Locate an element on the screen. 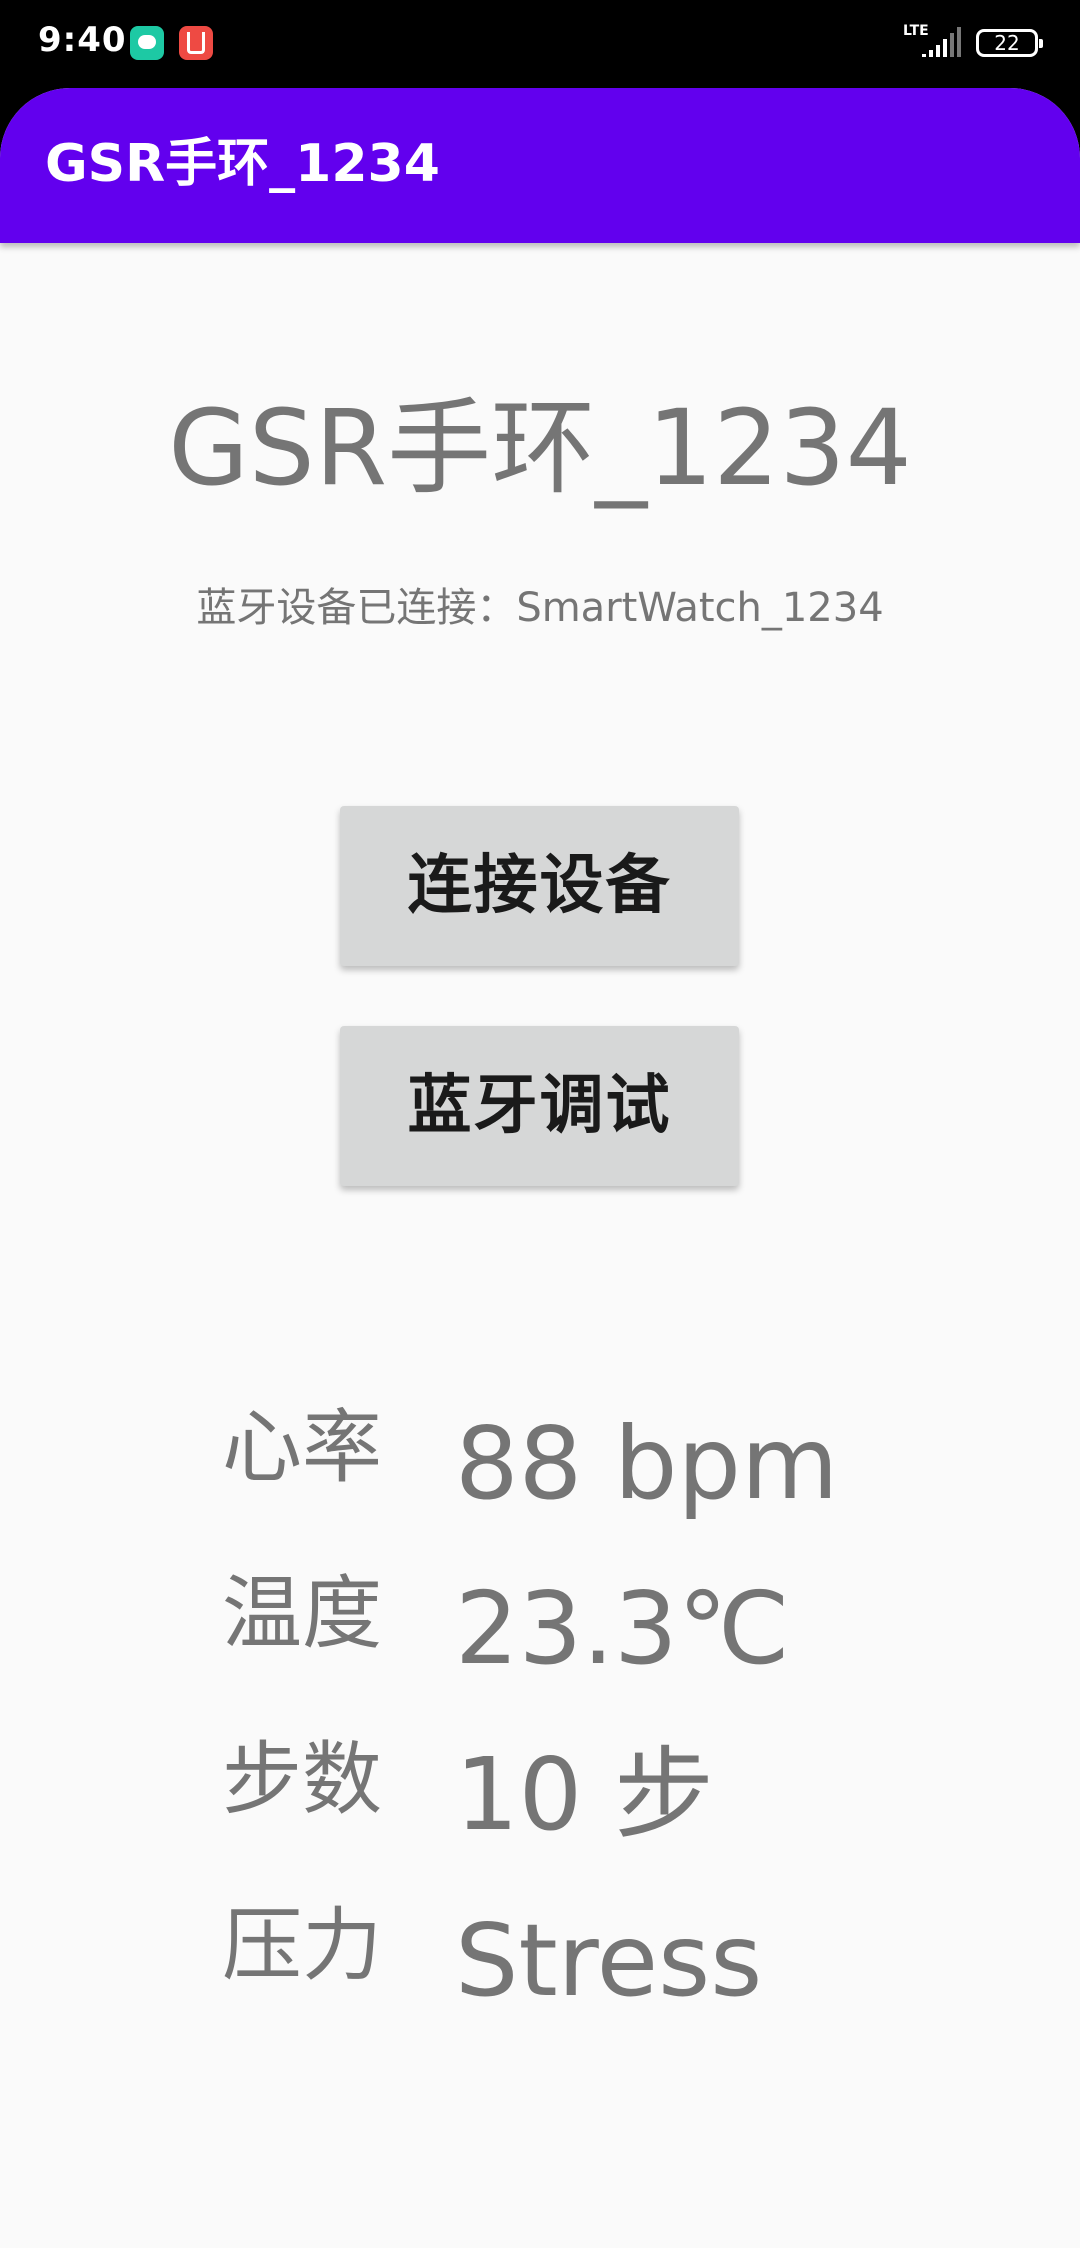  chat-icon is located at coordinates (147, 43).